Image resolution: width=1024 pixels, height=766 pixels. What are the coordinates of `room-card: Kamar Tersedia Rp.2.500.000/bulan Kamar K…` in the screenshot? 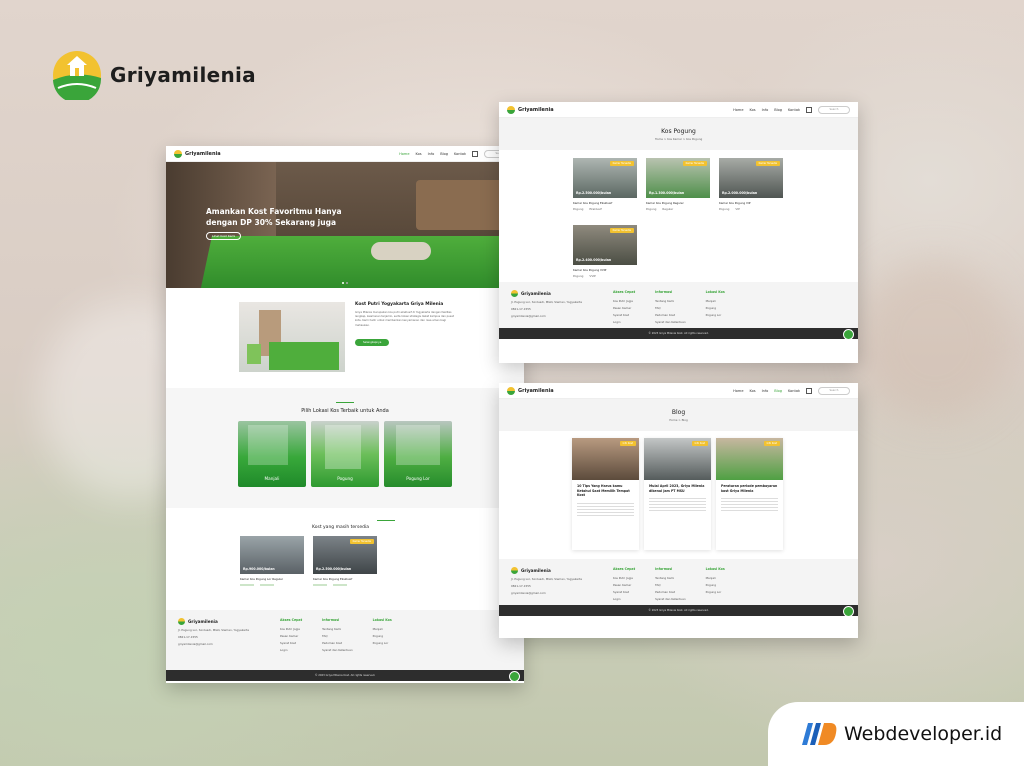 It's located at (605, 187).